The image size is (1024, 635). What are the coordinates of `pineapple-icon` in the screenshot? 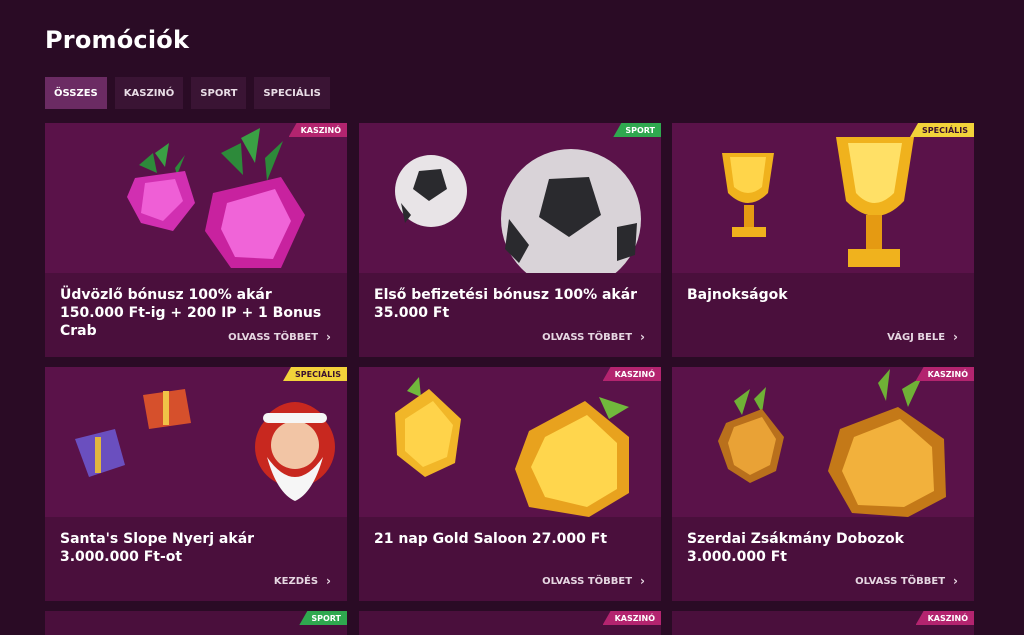 It's located at (823, 442).